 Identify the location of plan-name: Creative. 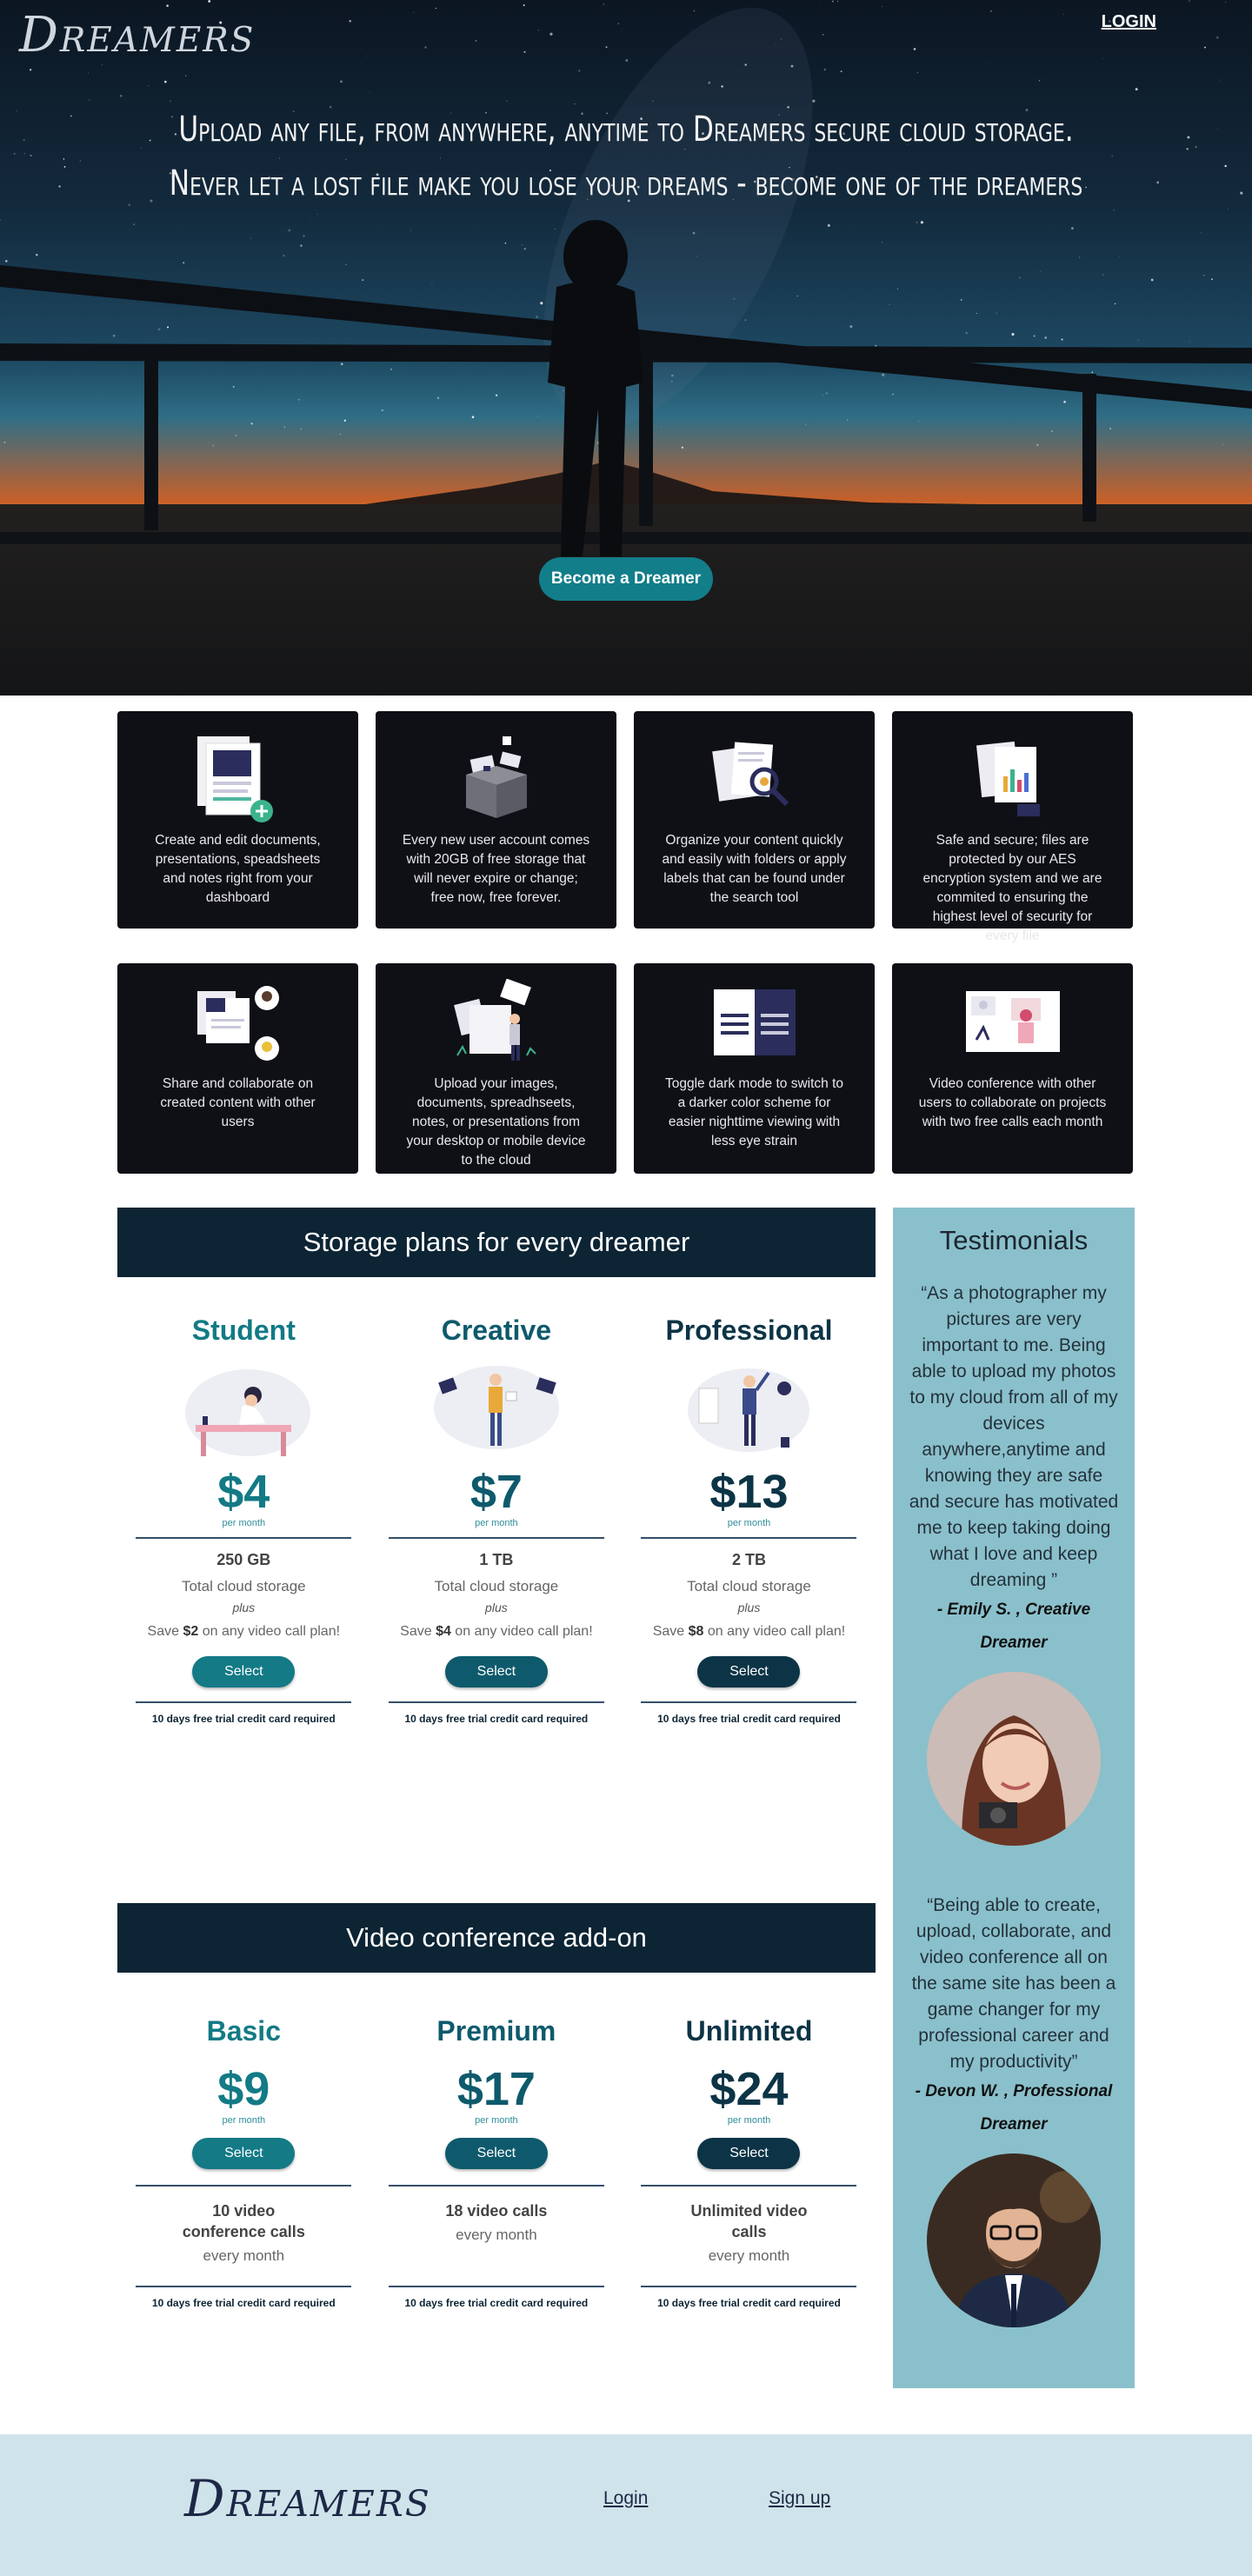
(497, 1330).